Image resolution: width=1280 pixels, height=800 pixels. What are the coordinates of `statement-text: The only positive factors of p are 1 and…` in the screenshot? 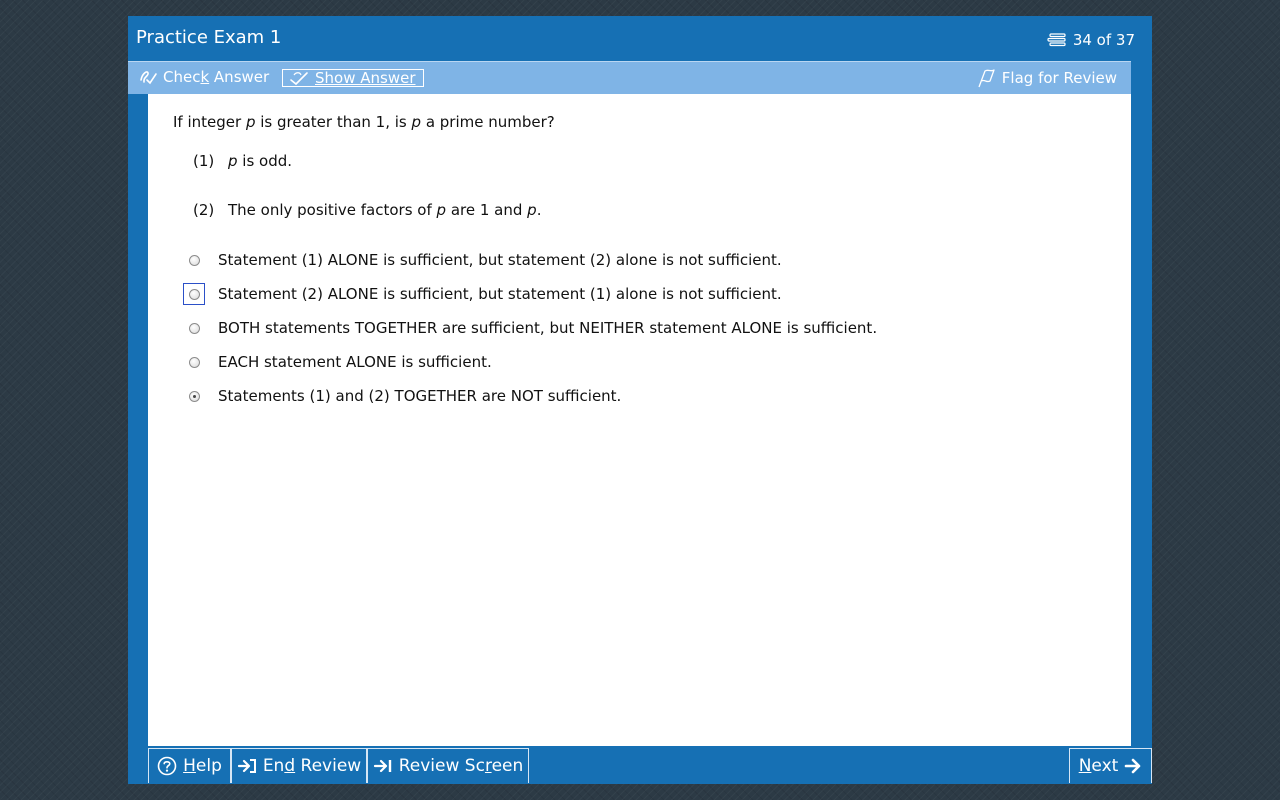 It's located at (384, 210).